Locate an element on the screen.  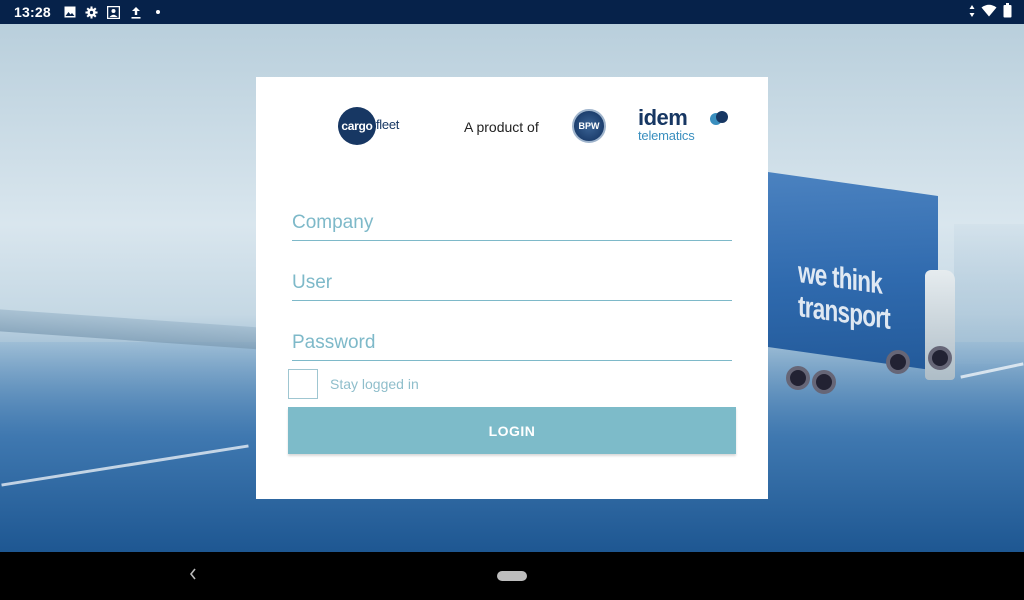
status-right is located at coordinates (990, 12).